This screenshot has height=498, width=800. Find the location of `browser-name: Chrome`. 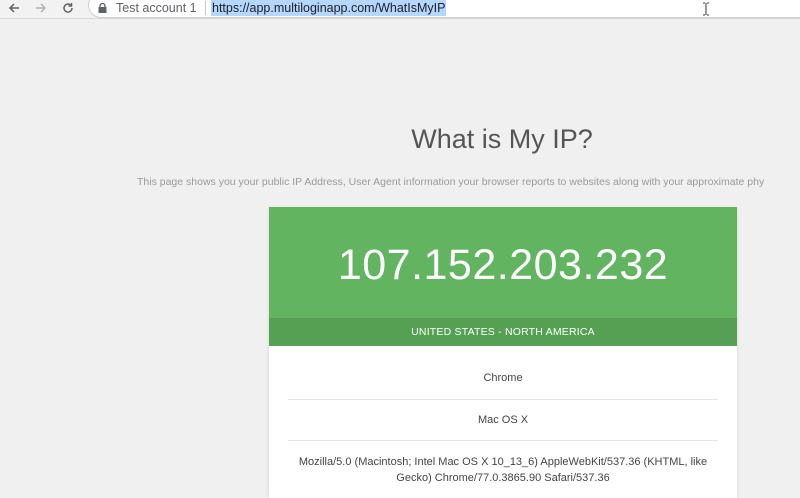

browser-name: Chrome is located at coordinates (503, 378).